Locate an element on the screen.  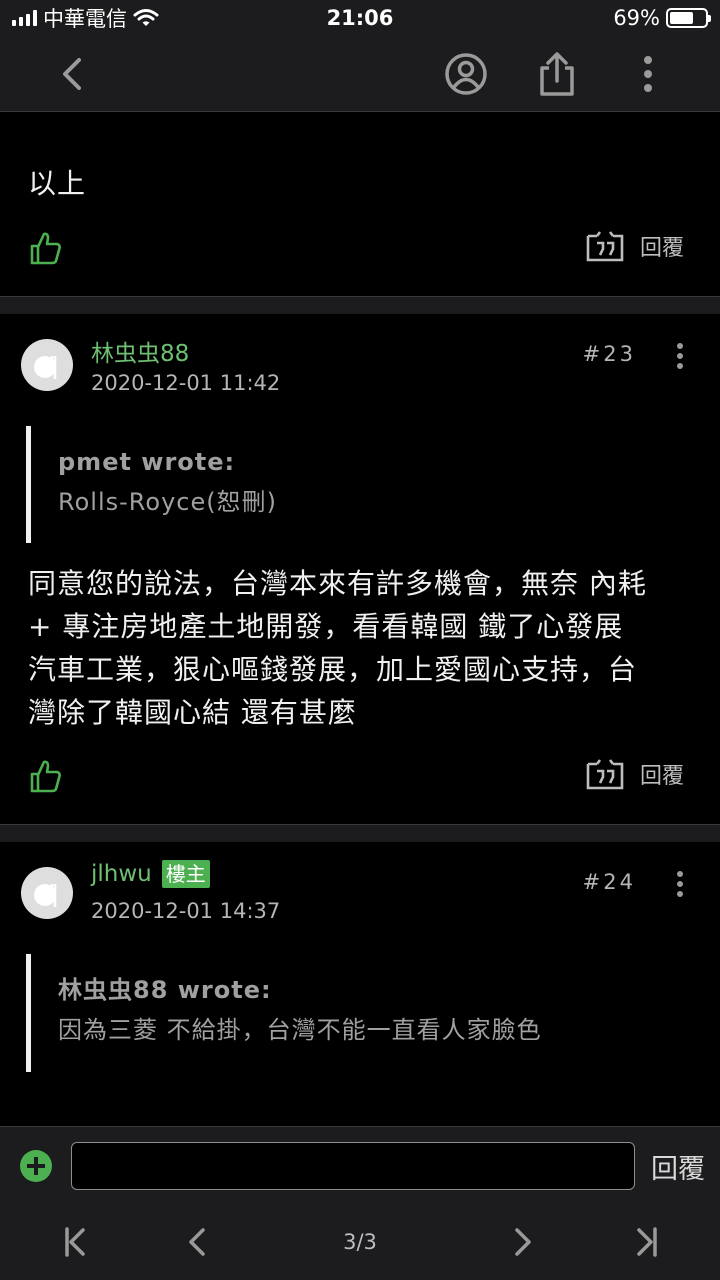
post-timestamp: 2020-12-01 11:42 is located at coordinates (186, 383).